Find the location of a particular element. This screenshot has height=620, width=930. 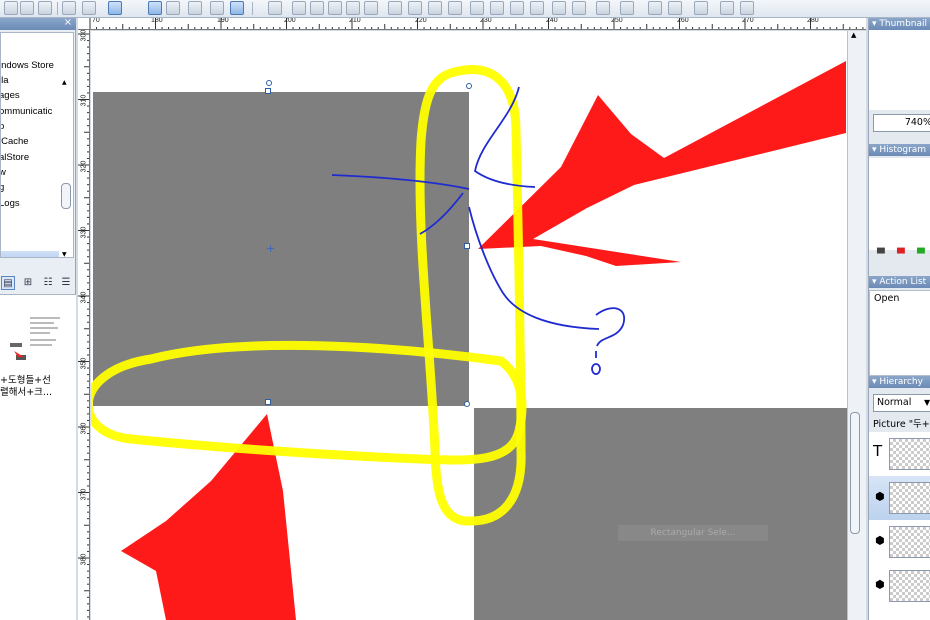

tree-item: ages is located at coordinates (10, 96).